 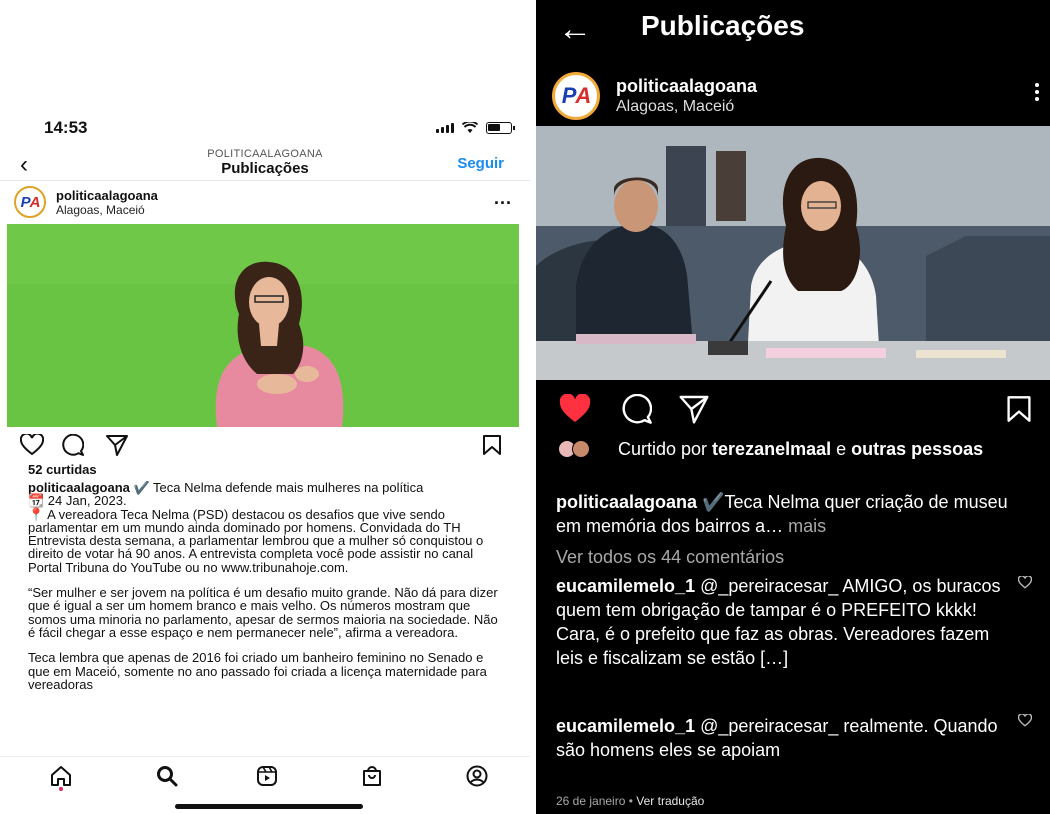 I want to click on nav-title-group: POLITICAALAGOANA Publicações, so click(x=265, y=162).